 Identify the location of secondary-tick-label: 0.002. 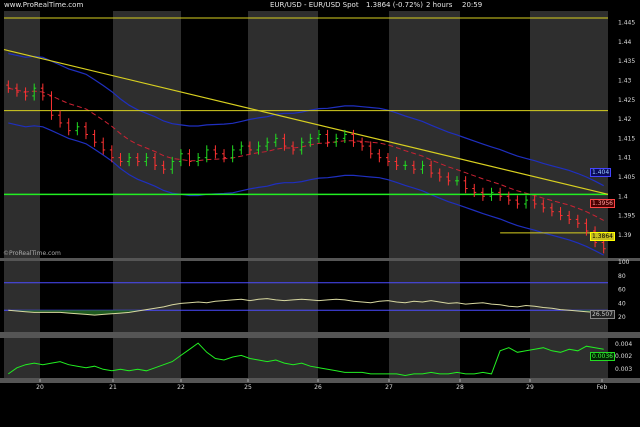
(623, 356).